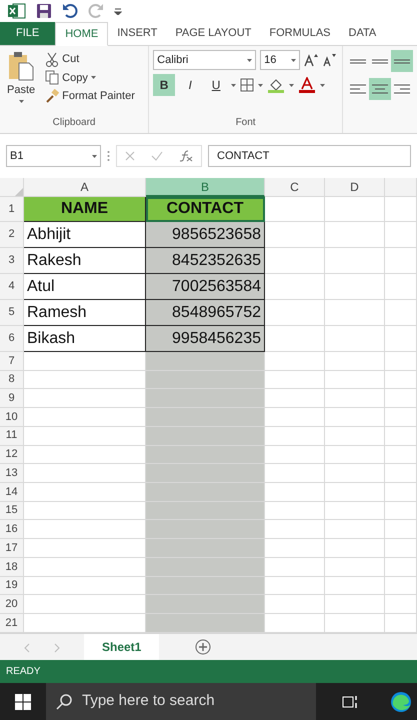 The height and width of the screenshot is (720, 417). Describe the element at coordinates (280, 60) in the screenshot. I see `font-size-field: 16` at that location.